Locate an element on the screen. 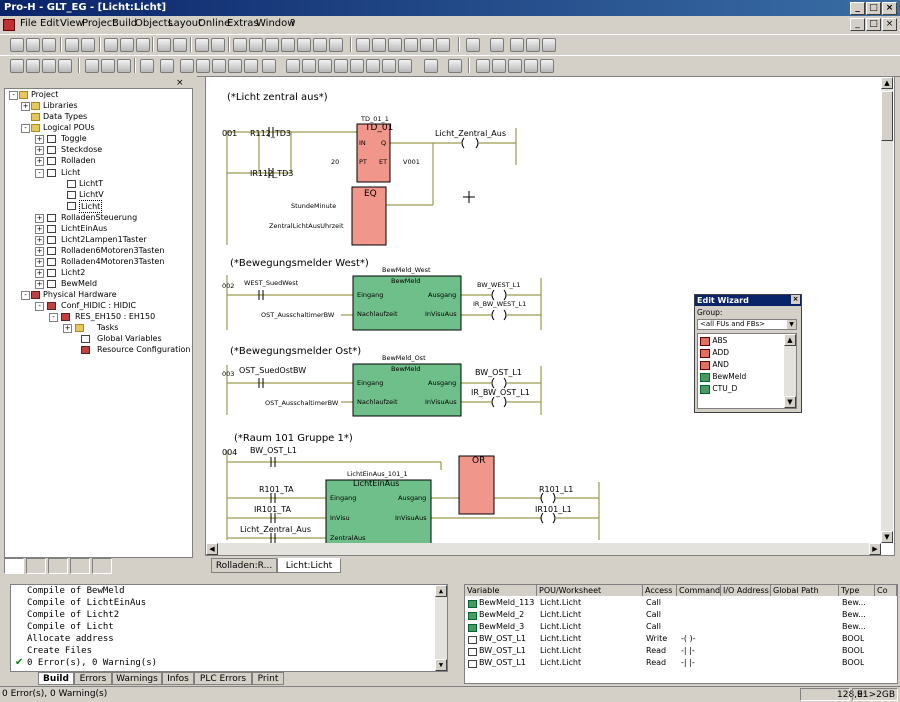  close-icon: × is located at coordinates (795, 299).